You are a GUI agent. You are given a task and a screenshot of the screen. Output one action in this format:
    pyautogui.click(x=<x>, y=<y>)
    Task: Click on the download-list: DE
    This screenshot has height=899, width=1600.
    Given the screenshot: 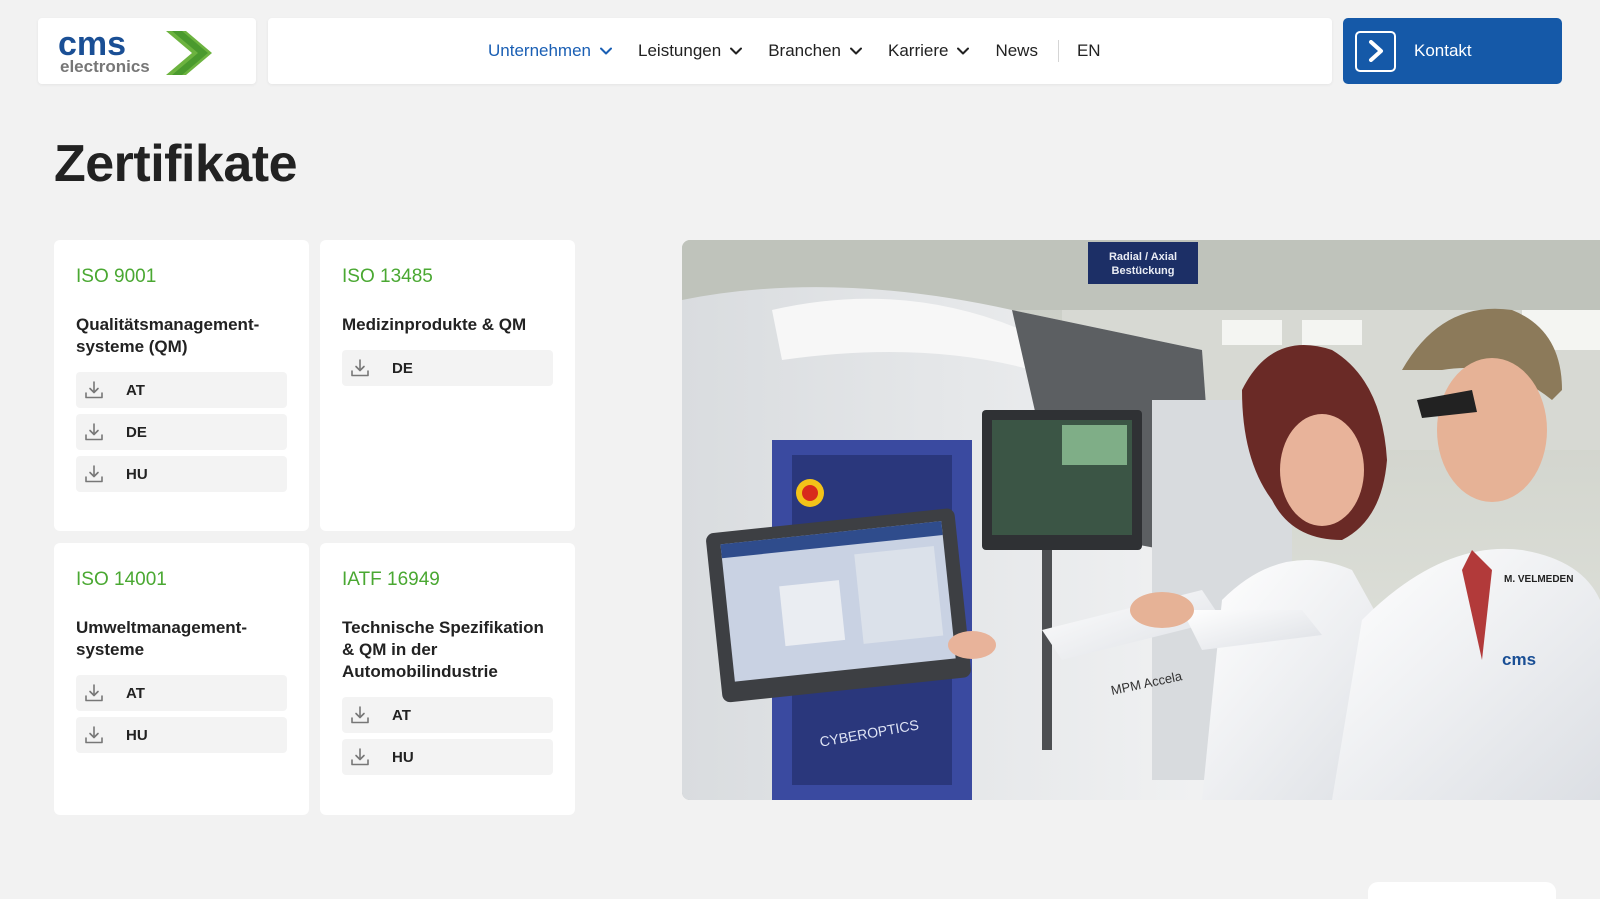 What is the action you would take?
    pyautogui.click(x=447, y=371)
    